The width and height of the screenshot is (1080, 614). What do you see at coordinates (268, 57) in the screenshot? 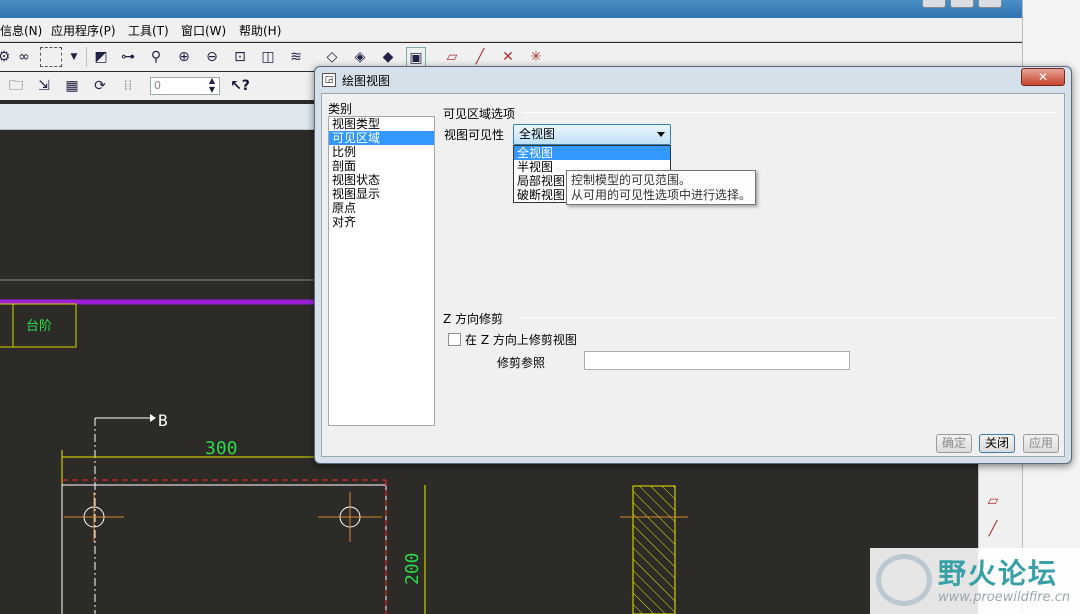
I see `refit-icon: ◫` at bounding box center [268, 57].